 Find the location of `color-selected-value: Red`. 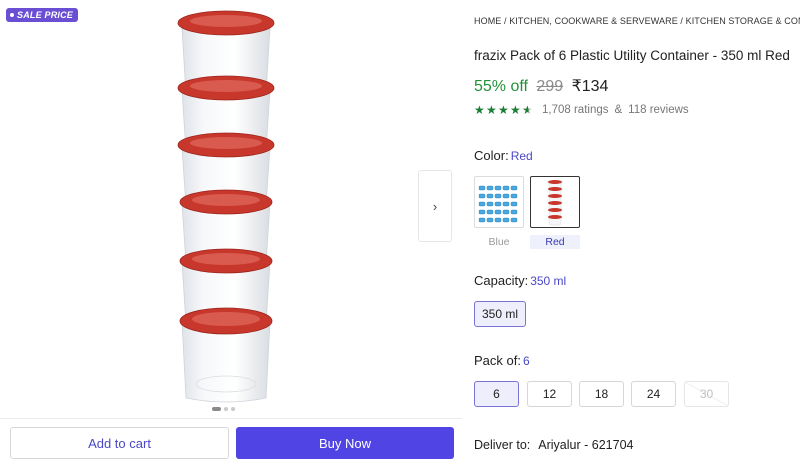

color-selected-value: Red is located at coordinates (521, 156).